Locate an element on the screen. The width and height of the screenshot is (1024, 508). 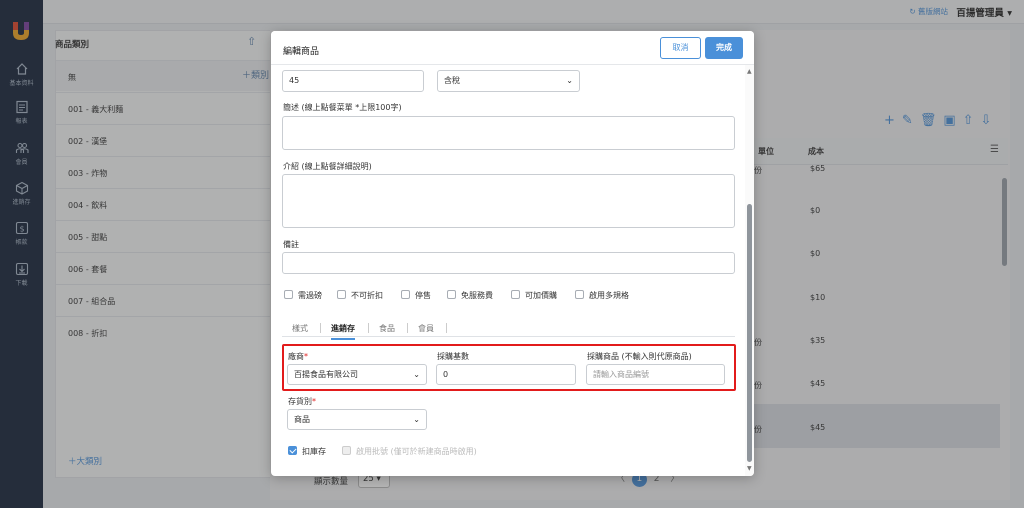
dialog-header: 編輯商品 取消 完成 is located at coordinates (512, 48).